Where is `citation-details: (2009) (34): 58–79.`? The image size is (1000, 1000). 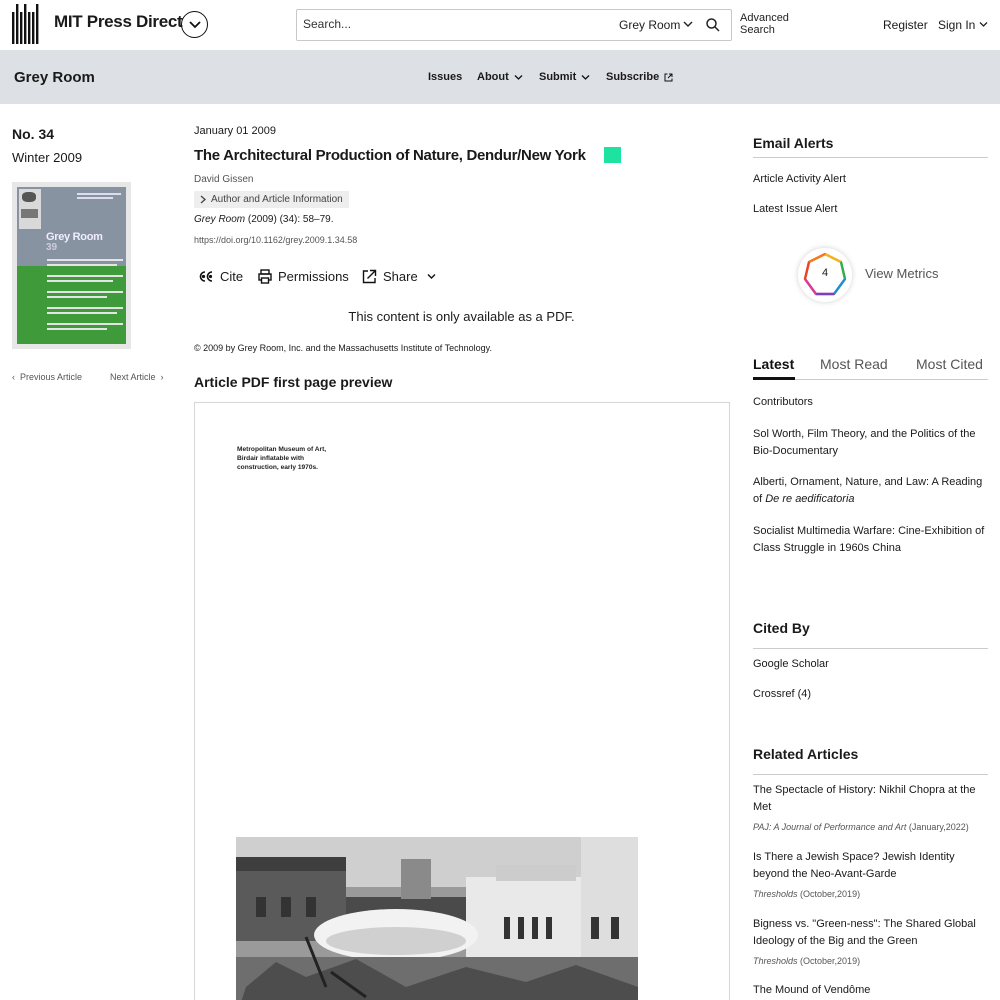
citation-details: (2009) (34): 58–79. is located at coordinates (289, 219).